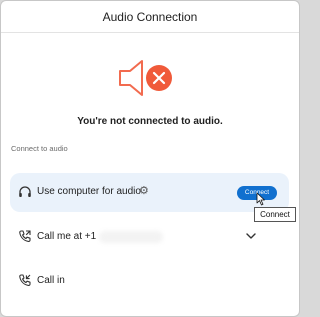  I want to click on dialog-title: Audio Connection, so click(150, 17).